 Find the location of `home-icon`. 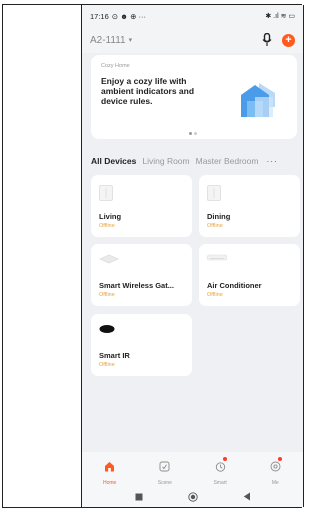

home-icon is located at coordinates (110, 467).